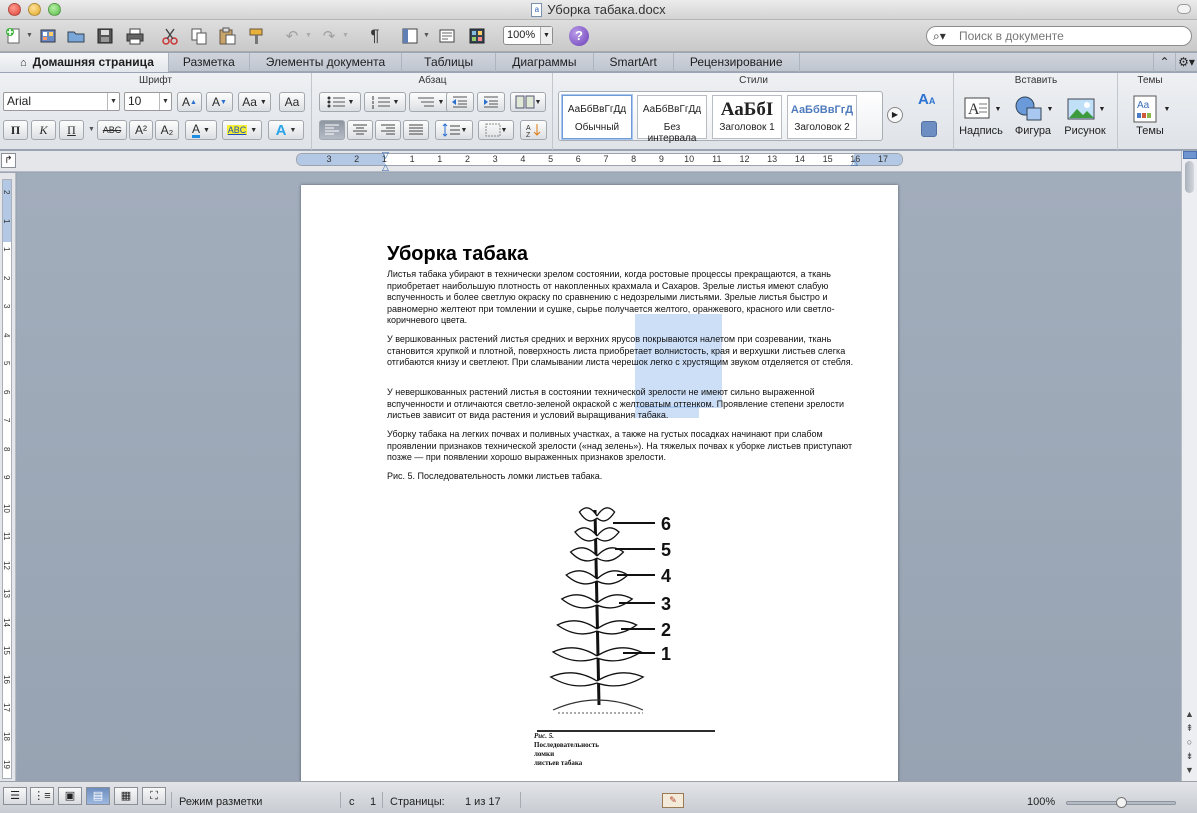  What do you see at coordinates (256, 36) in the screenshot?
I see `format-painter-icon` at bounding box center [256, 36].